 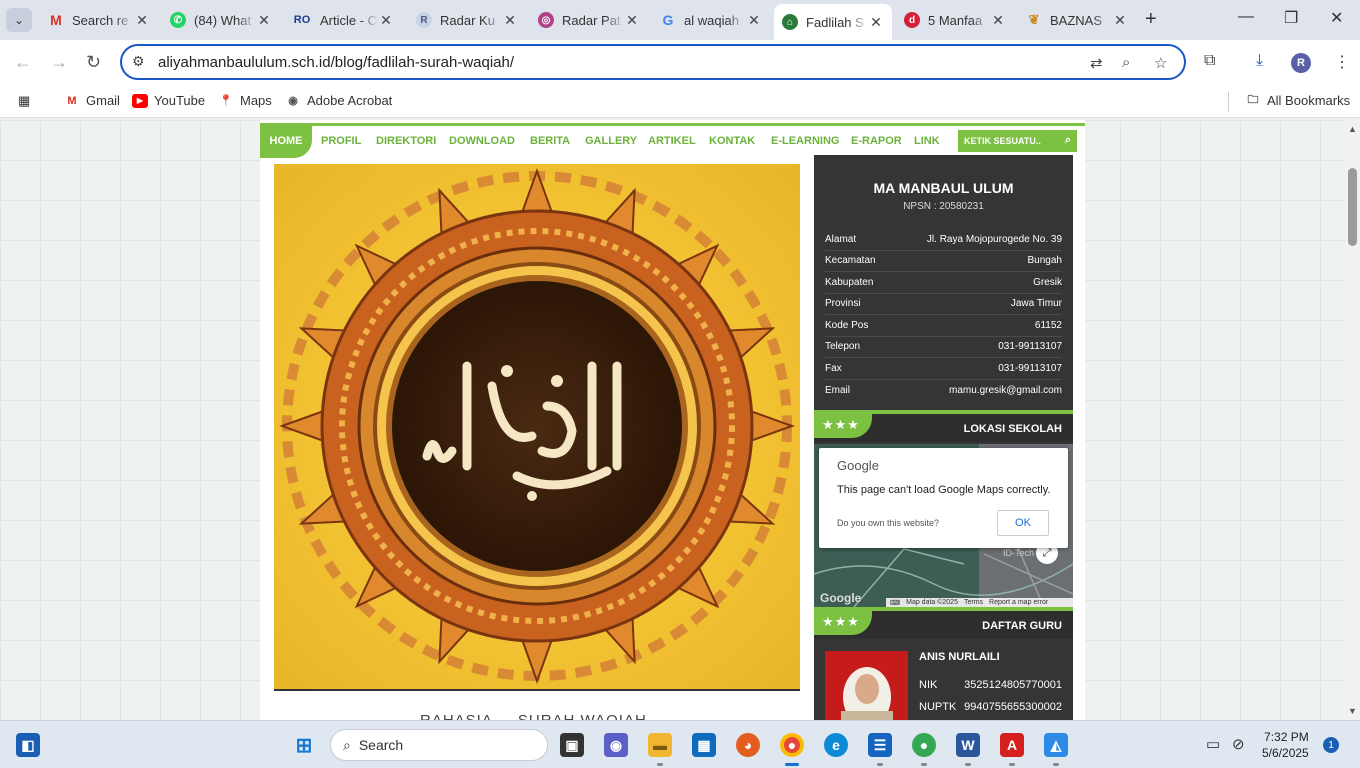 What do you see at coordinates (732, 141) in the screenshot?
I see `nav-kontak: KONTAK` at bounding box center [732, 141].